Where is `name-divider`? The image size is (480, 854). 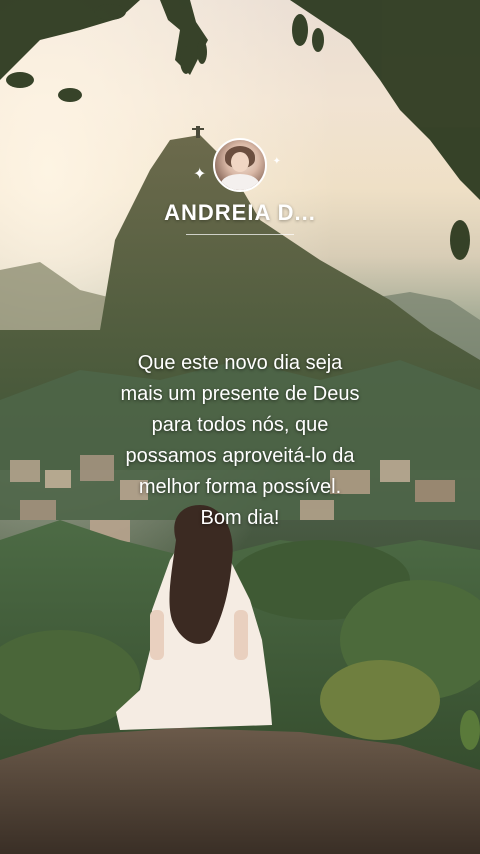
name-divider is located at coordinates (240, 234).